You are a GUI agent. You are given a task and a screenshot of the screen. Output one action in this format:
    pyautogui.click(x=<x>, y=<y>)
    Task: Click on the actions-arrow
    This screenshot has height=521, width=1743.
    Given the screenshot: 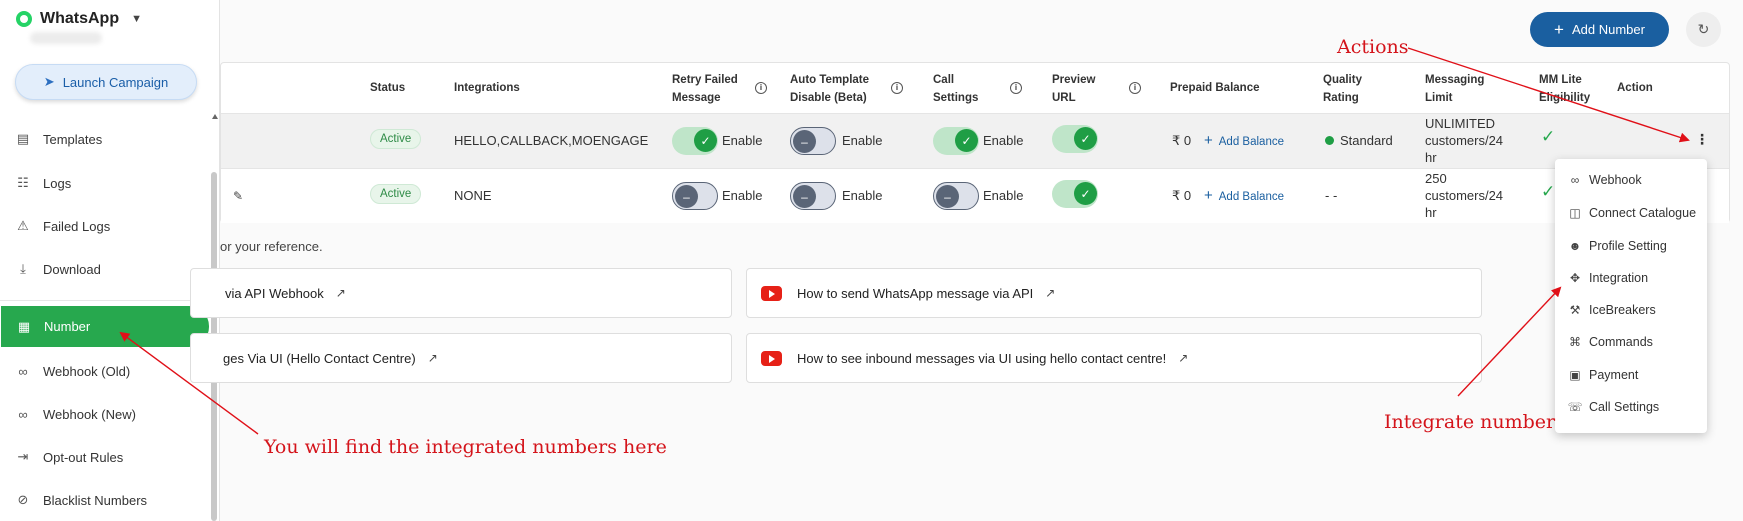 What is the action you would take?
    pyautogui.click(x=1548, y=95)
    